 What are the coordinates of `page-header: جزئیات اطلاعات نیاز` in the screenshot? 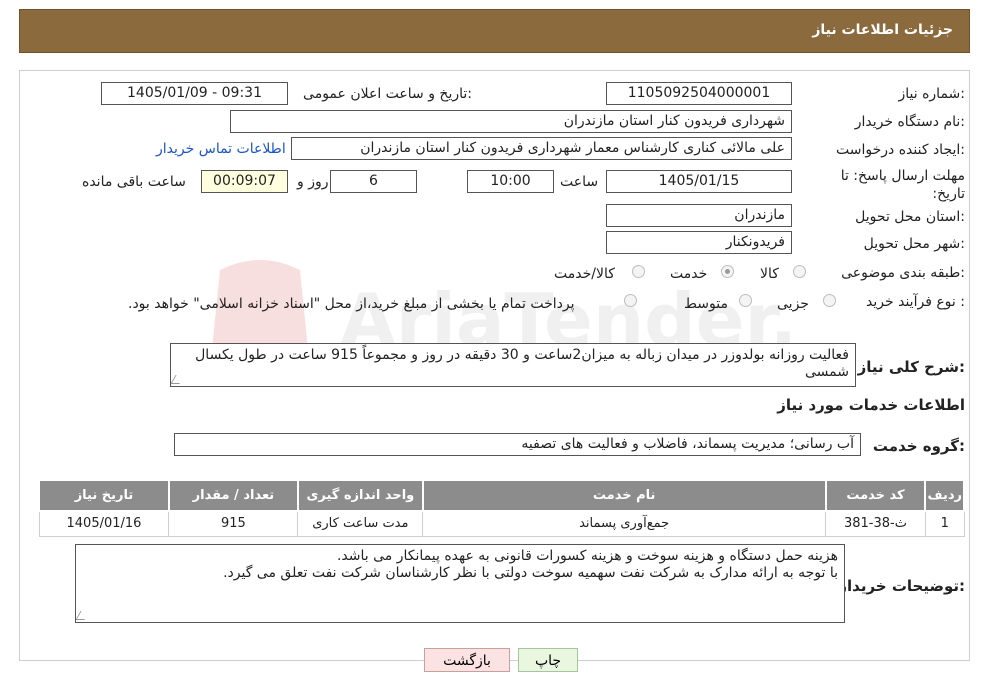 It's located at (494, 31).